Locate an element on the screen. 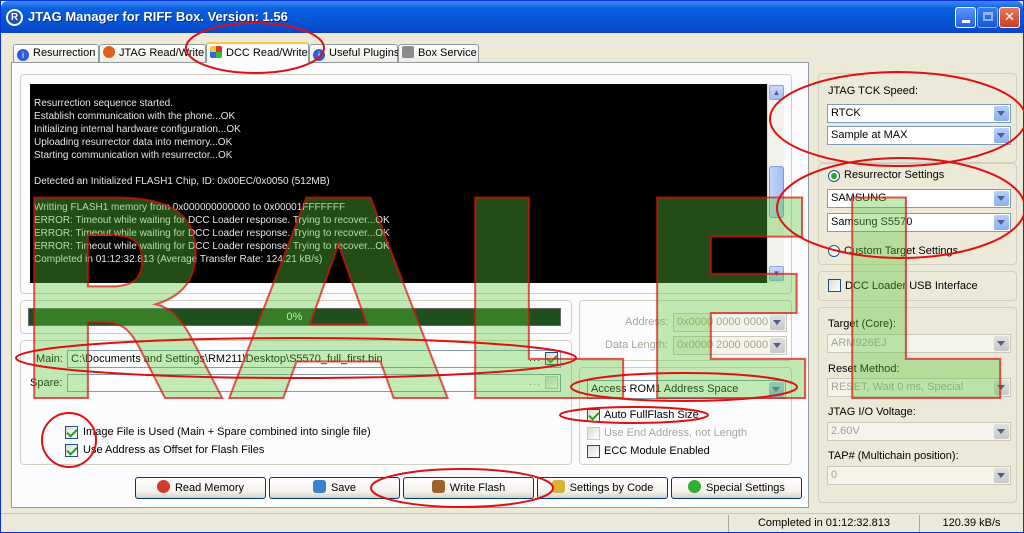 Image resolution: width=1024 pixels, height=533 pixels. write-flash-button: Write Flash is located at coordinates (468, 488).